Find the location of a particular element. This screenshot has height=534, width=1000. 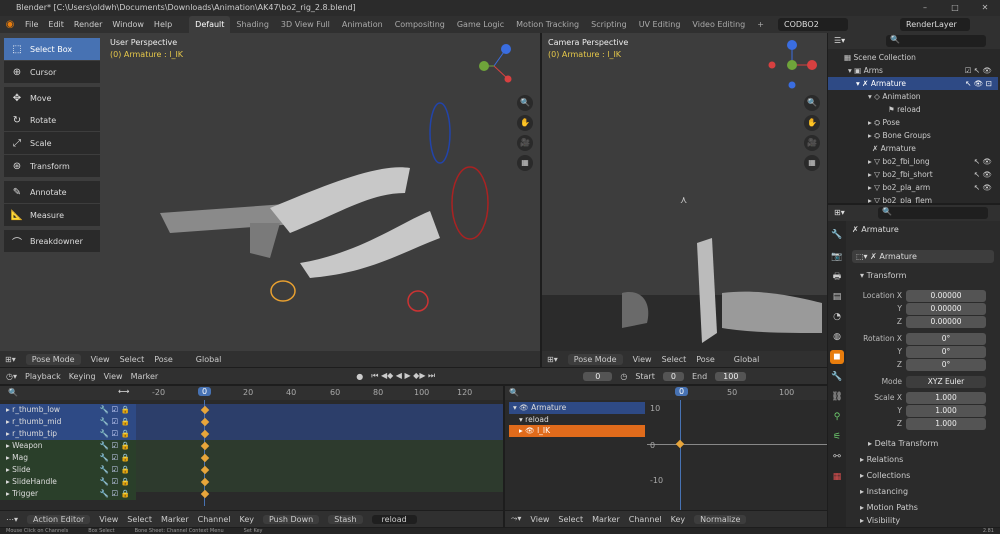

visibility-panel: ▸ Visibility is located at coordinates (923, 520).